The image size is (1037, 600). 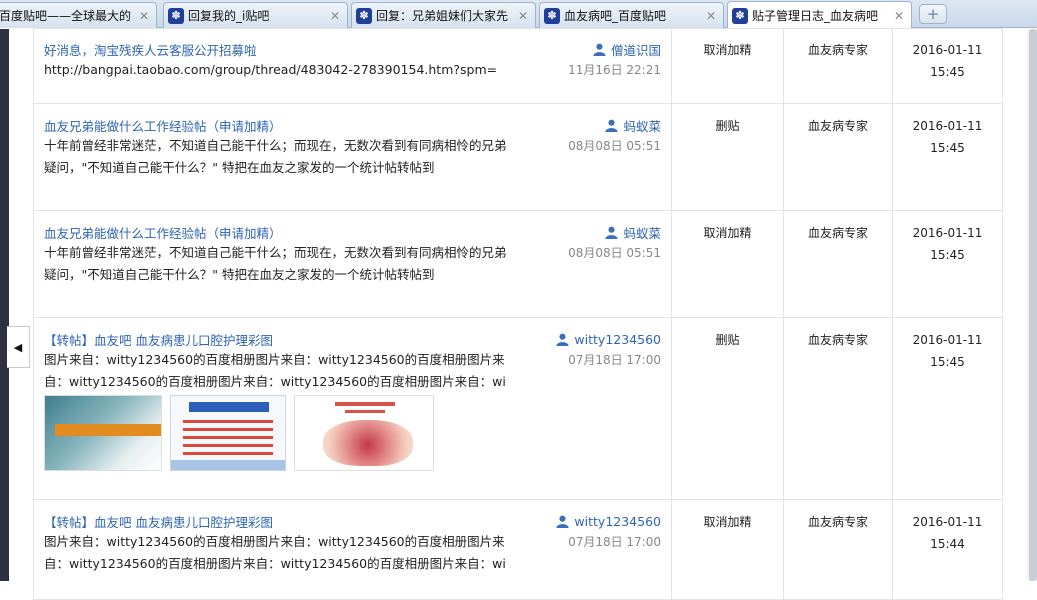 I want to click on post-author-link: 僧道识国, so click(x=627, y=49).